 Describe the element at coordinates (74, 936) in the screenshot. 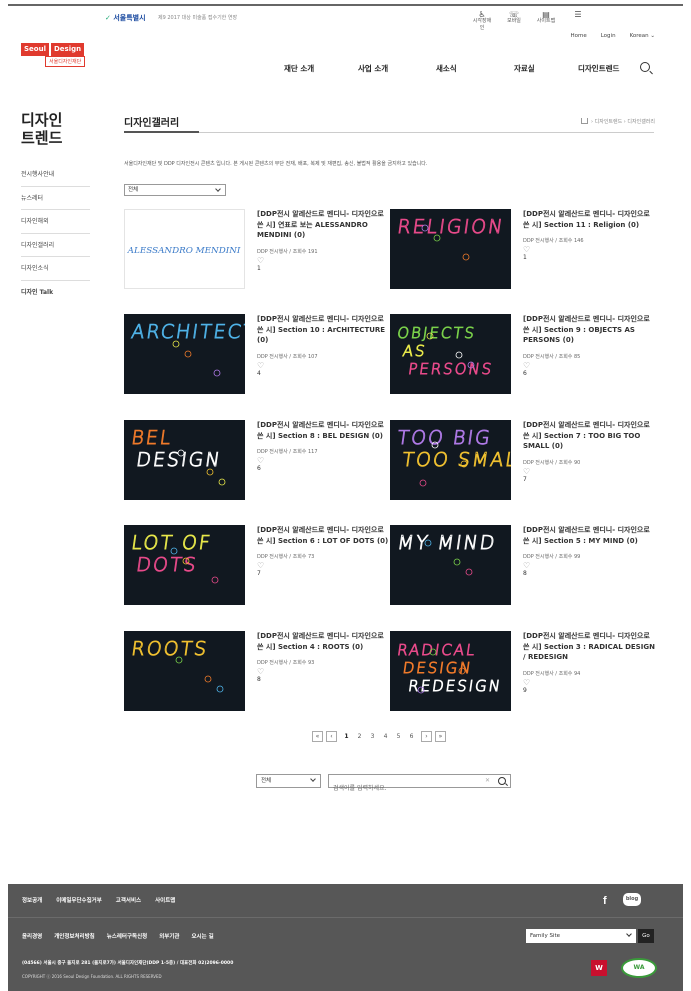

I see `footer-link-privacy: 개인정보처리방침` at that location.